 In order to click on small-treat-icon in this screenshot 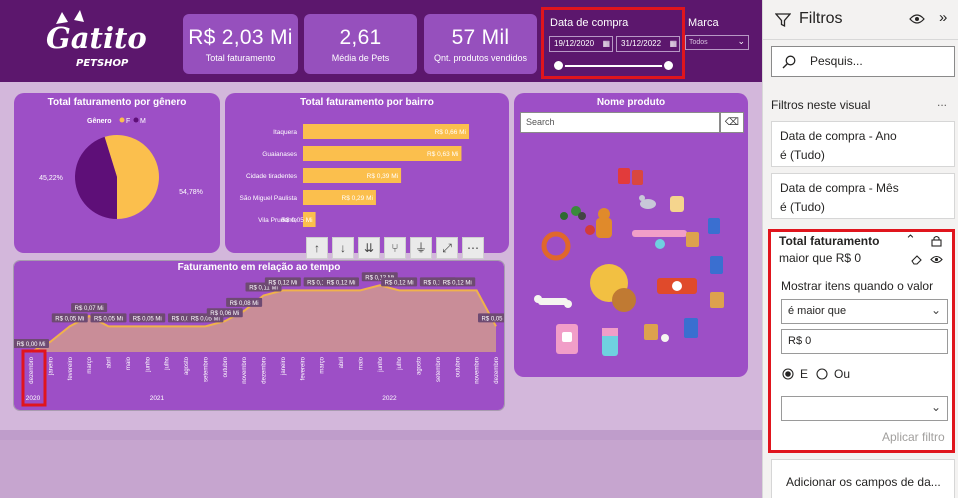, I will do `click(656, 333)`.